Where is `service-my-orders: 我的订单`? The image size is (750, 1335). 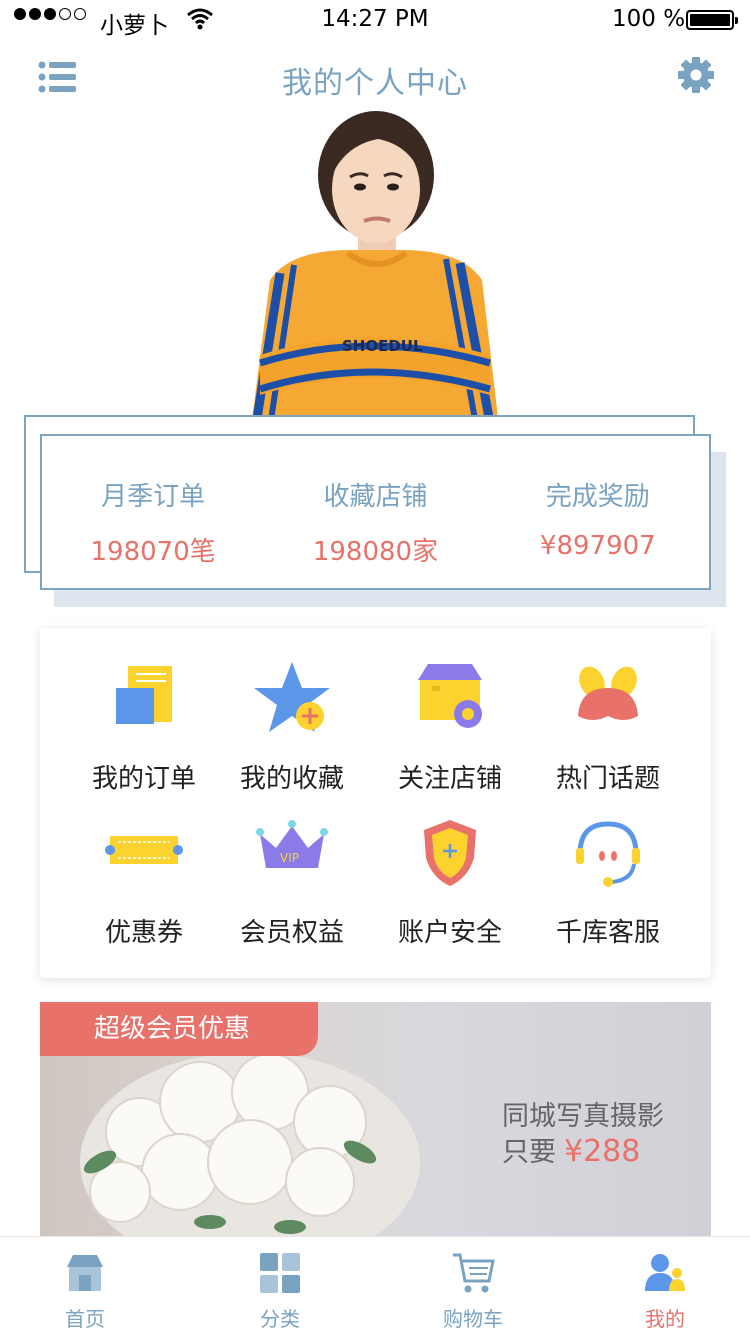 service-my-orders: 我的订单 is located at coordinates (144, 727).